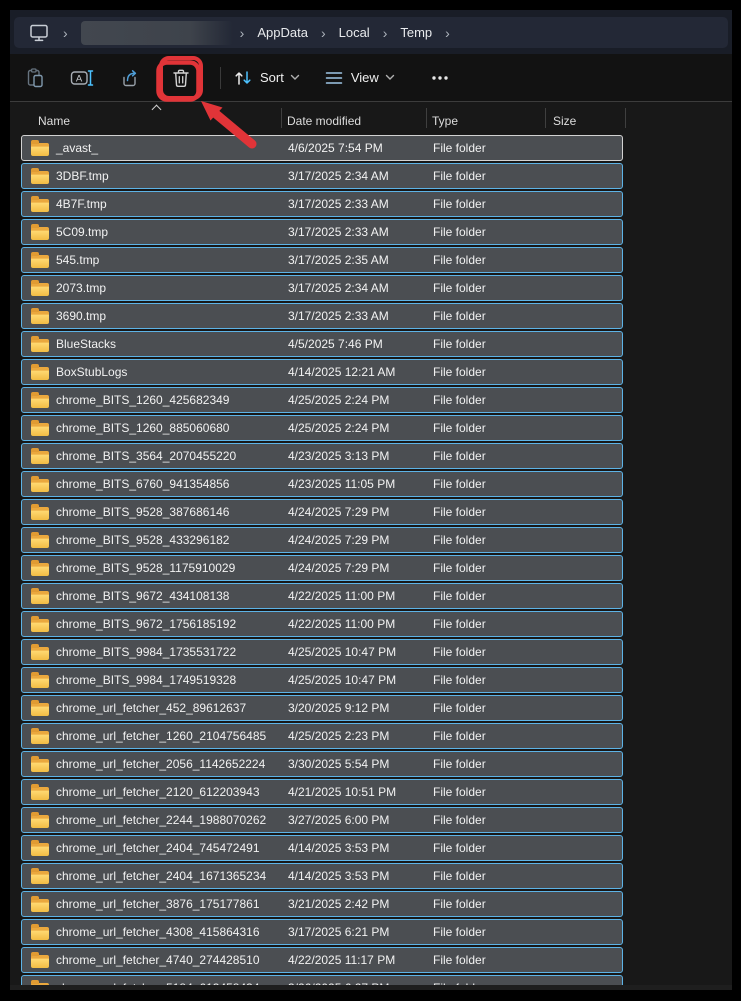 Image resolution: width=741 pixels, height=1001 pixels. I want to click on table-row: 2073.tmp 3/17/2025 2:34 AM File folder, so click(322, 288).